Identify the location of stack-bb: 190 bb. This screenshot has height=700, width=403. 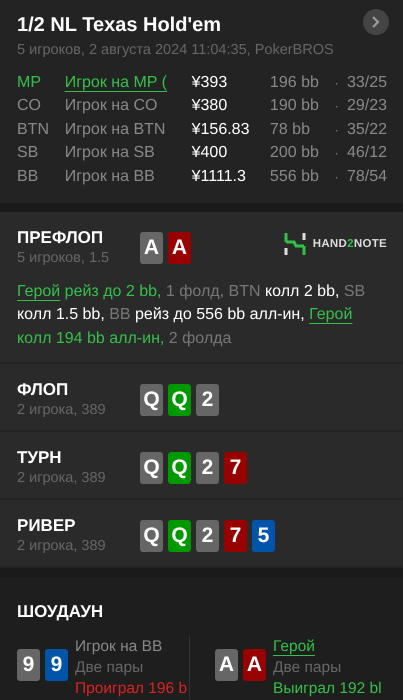
(295, 106).